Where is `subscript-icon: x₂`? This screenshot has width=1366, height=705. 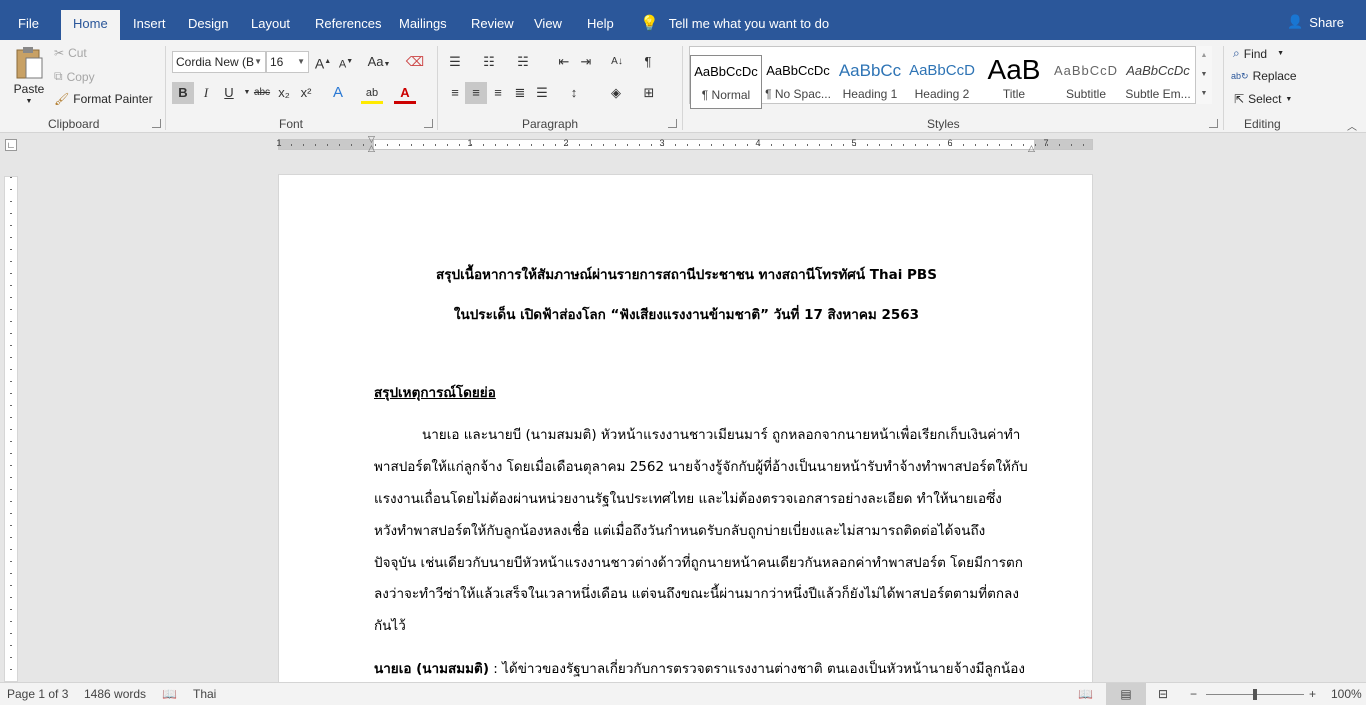
subscript-icon: x₂ is located at coordinates (284, 92).